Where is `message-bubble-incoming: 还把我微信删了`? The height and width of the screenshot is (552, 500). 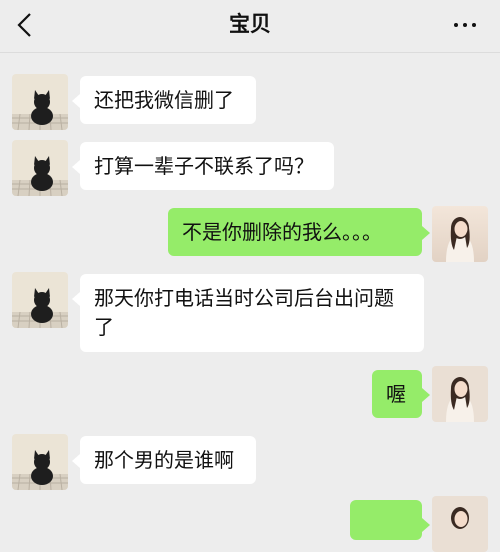 message-bubble-incoming: 还把我微信删了 is located at coordinates (164, 100).